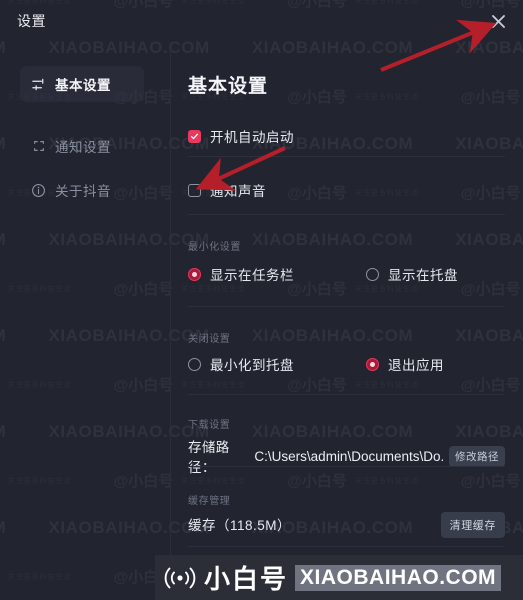 The height and width of the screenshot is (600, 523). Describe the element at coordinates (194, 274) in the screenshot. I see `radio-taskbar` at that location.